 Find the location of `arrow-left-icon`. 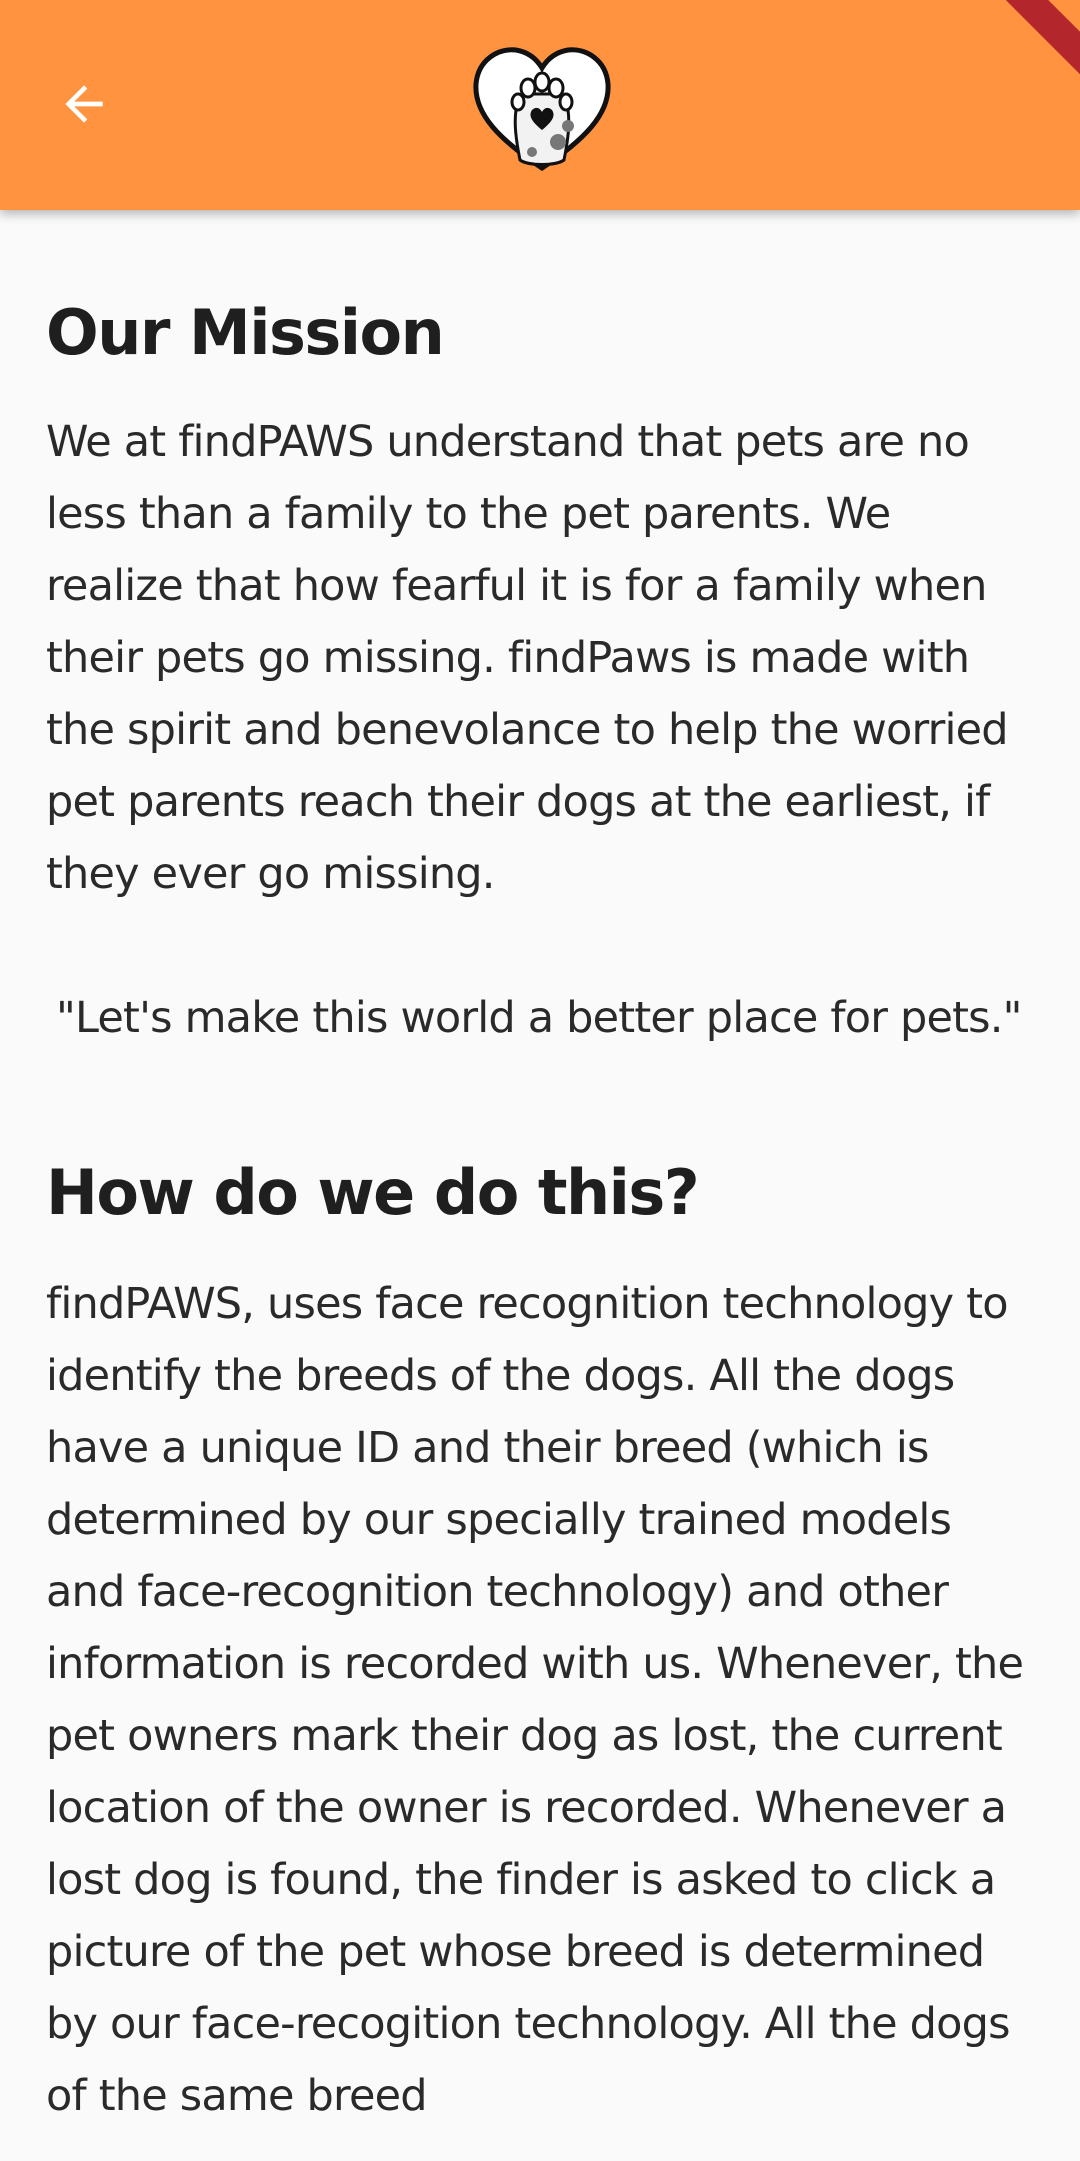

arrow-left-icon is located at coordinates (84, 104).